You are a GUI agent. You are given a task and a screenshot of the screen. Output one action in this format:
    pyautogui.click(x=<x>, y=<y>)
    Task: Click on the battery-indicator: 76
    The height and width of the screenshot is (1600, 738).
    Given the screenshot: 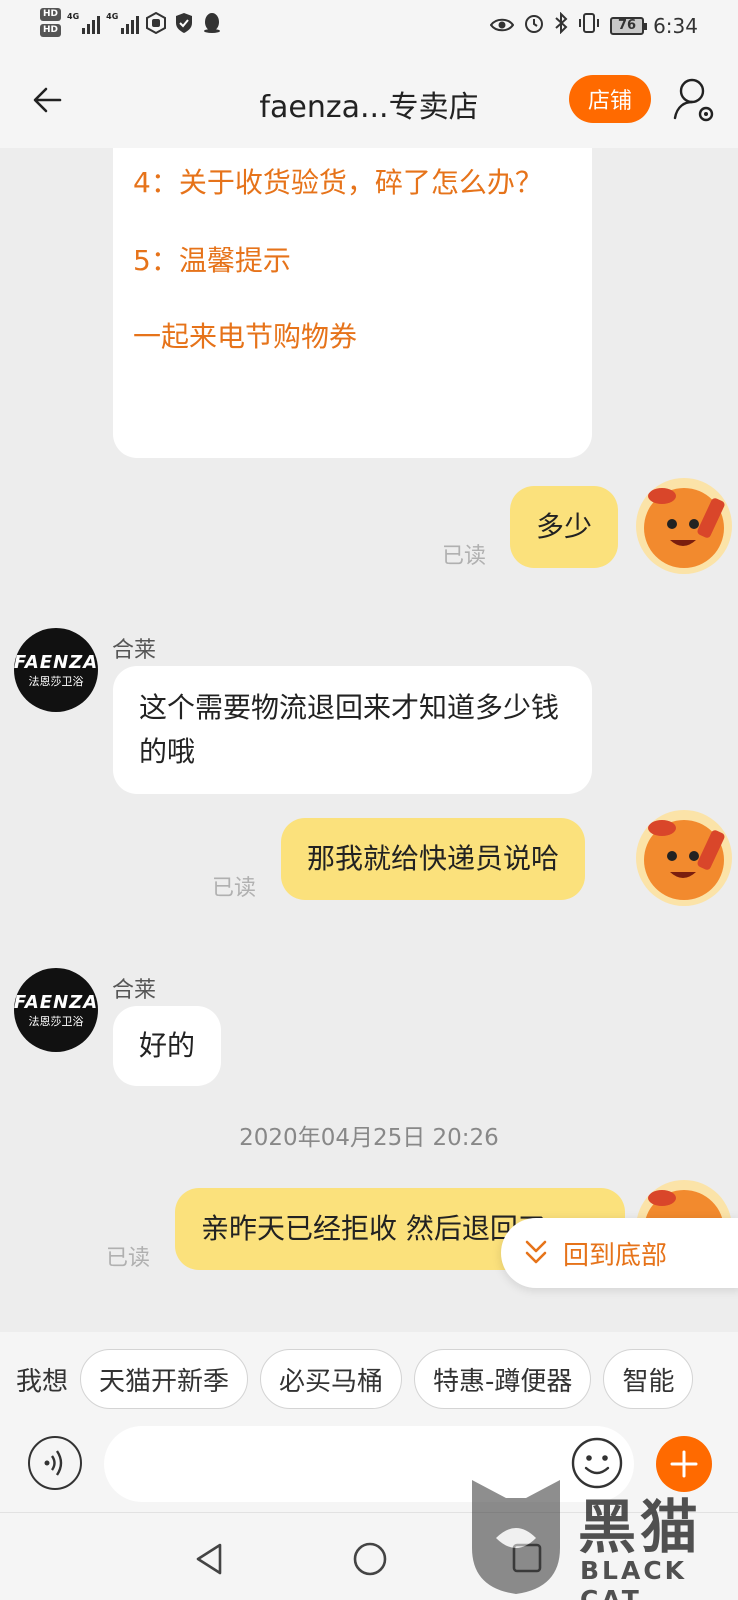 What is the action you would take?
    pyautogui.click(x=628, y=25)
    